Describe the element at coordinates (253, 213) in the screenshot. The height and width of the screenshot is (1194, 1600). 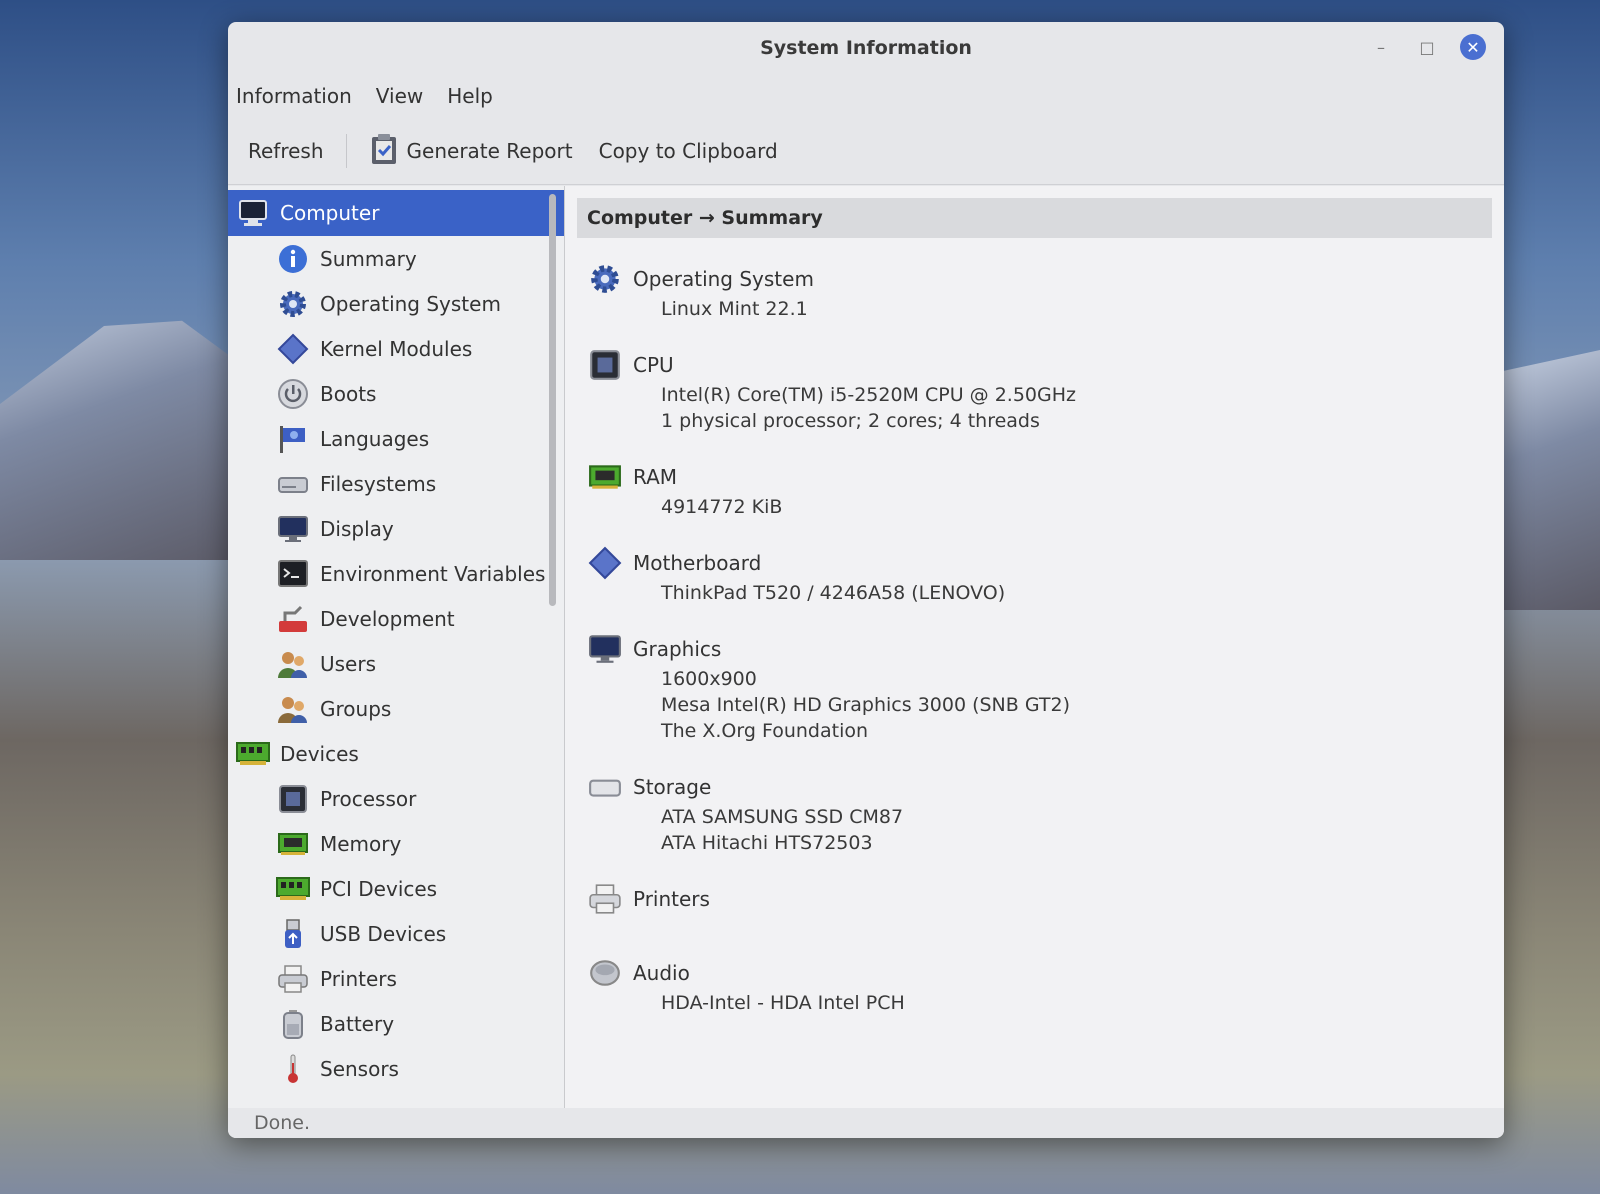
I see `computer-icon` at that location.